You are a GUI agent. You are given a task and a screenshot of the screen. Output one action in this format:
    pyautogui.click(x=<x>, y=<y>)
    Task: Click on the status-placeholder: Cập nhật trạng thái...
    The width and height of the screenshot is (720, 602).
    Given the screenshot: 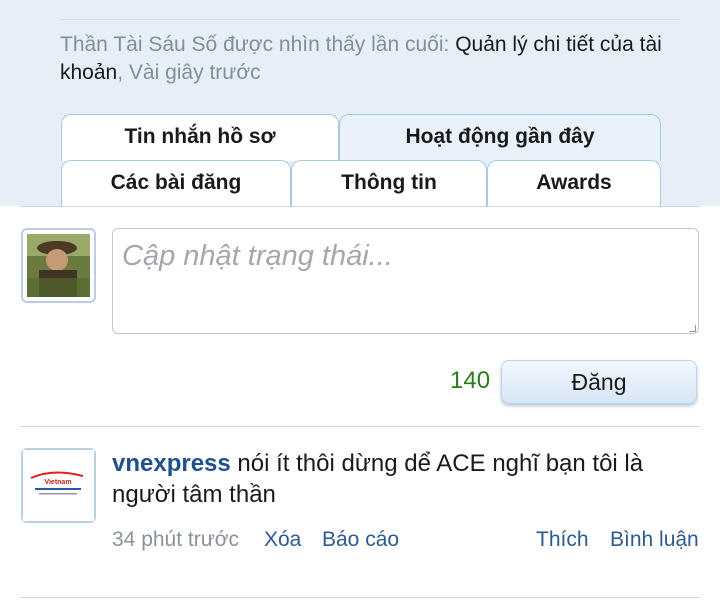 What is the action you would take?
    pyautogui.click(x=257, y=256)
    